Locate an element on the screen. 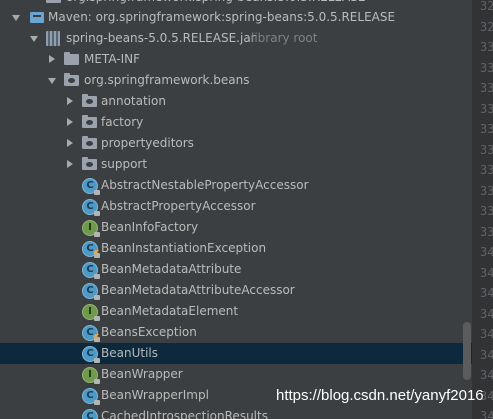 The width and height of the screenshot is (493, 419). class-label: BeanInfoFactory is located at coordinates (150, 227).